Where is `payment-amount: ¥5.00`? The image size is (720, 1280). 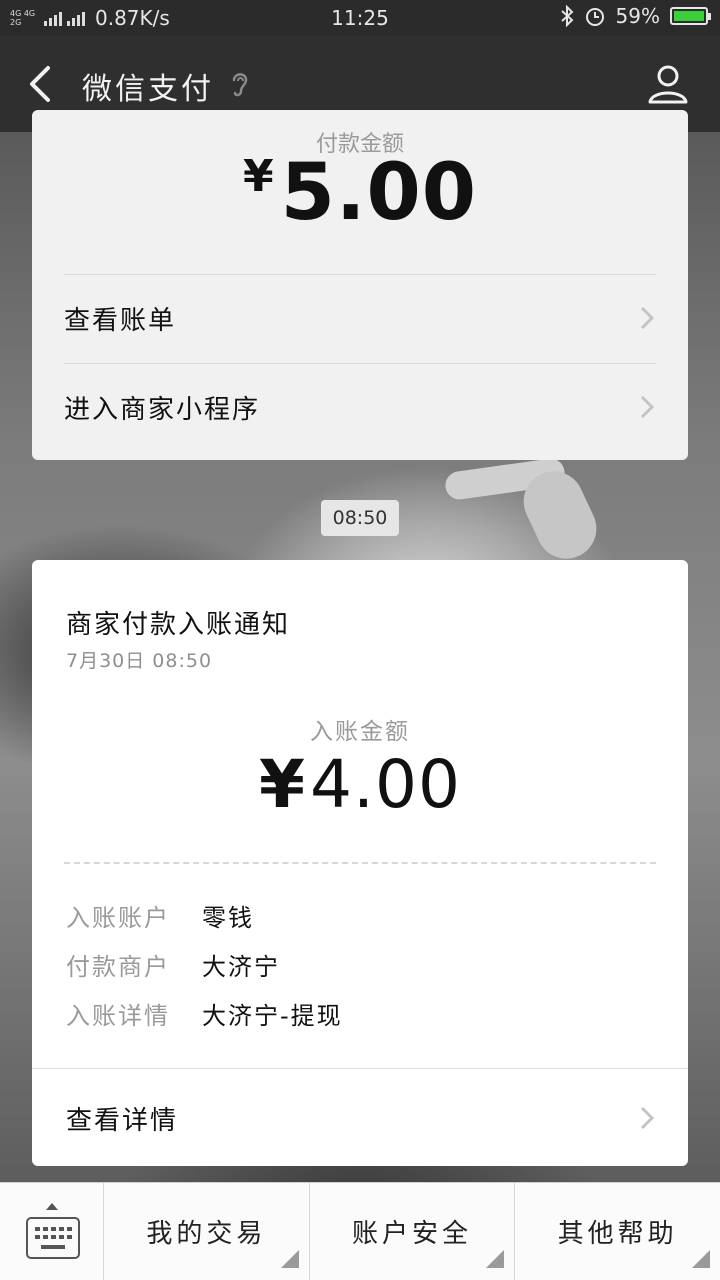 payment-amount: ¥5.00 is located at coordinates (360, 193).